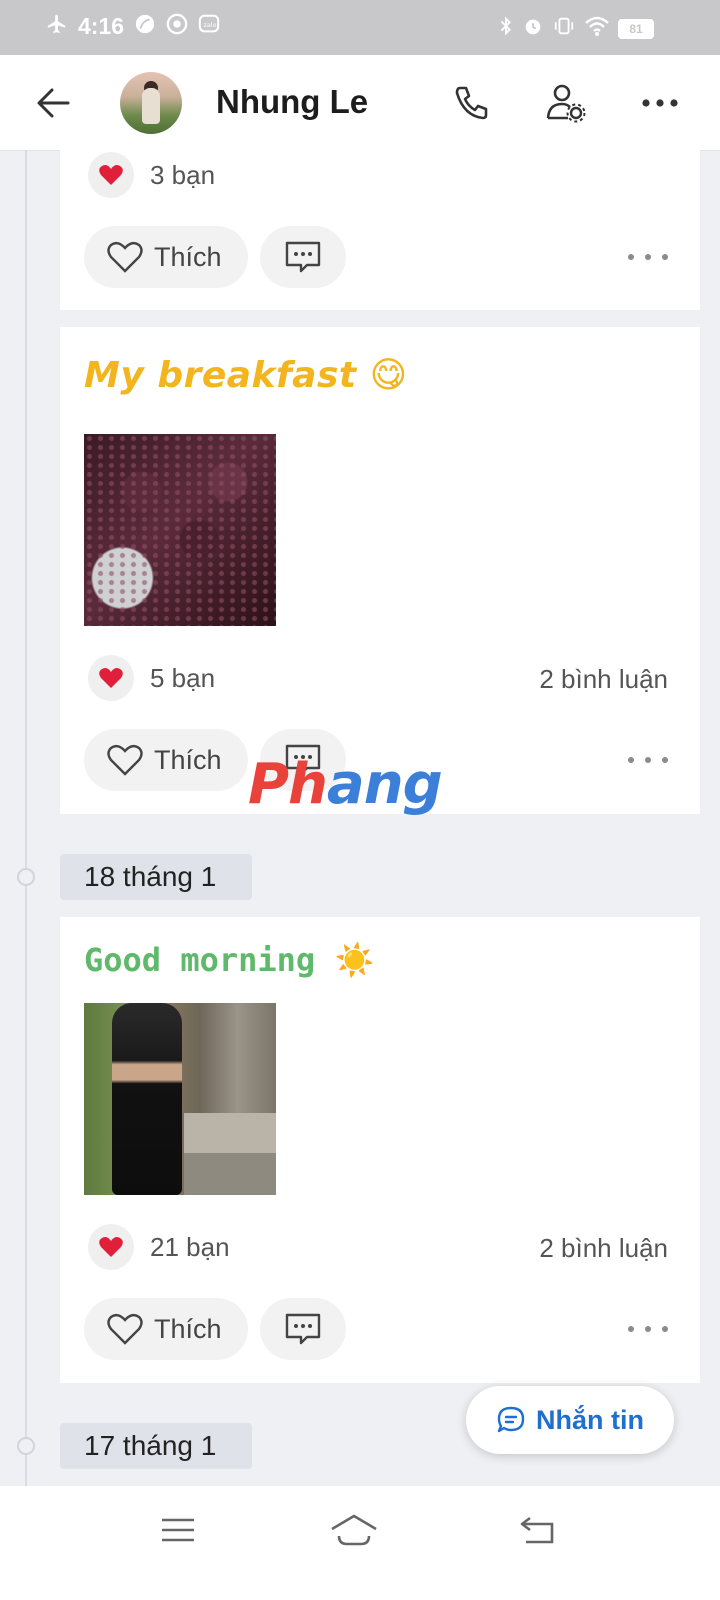 This screenshot has width=720, height=1600. I want to click on menu-button, so click(178, 1530).